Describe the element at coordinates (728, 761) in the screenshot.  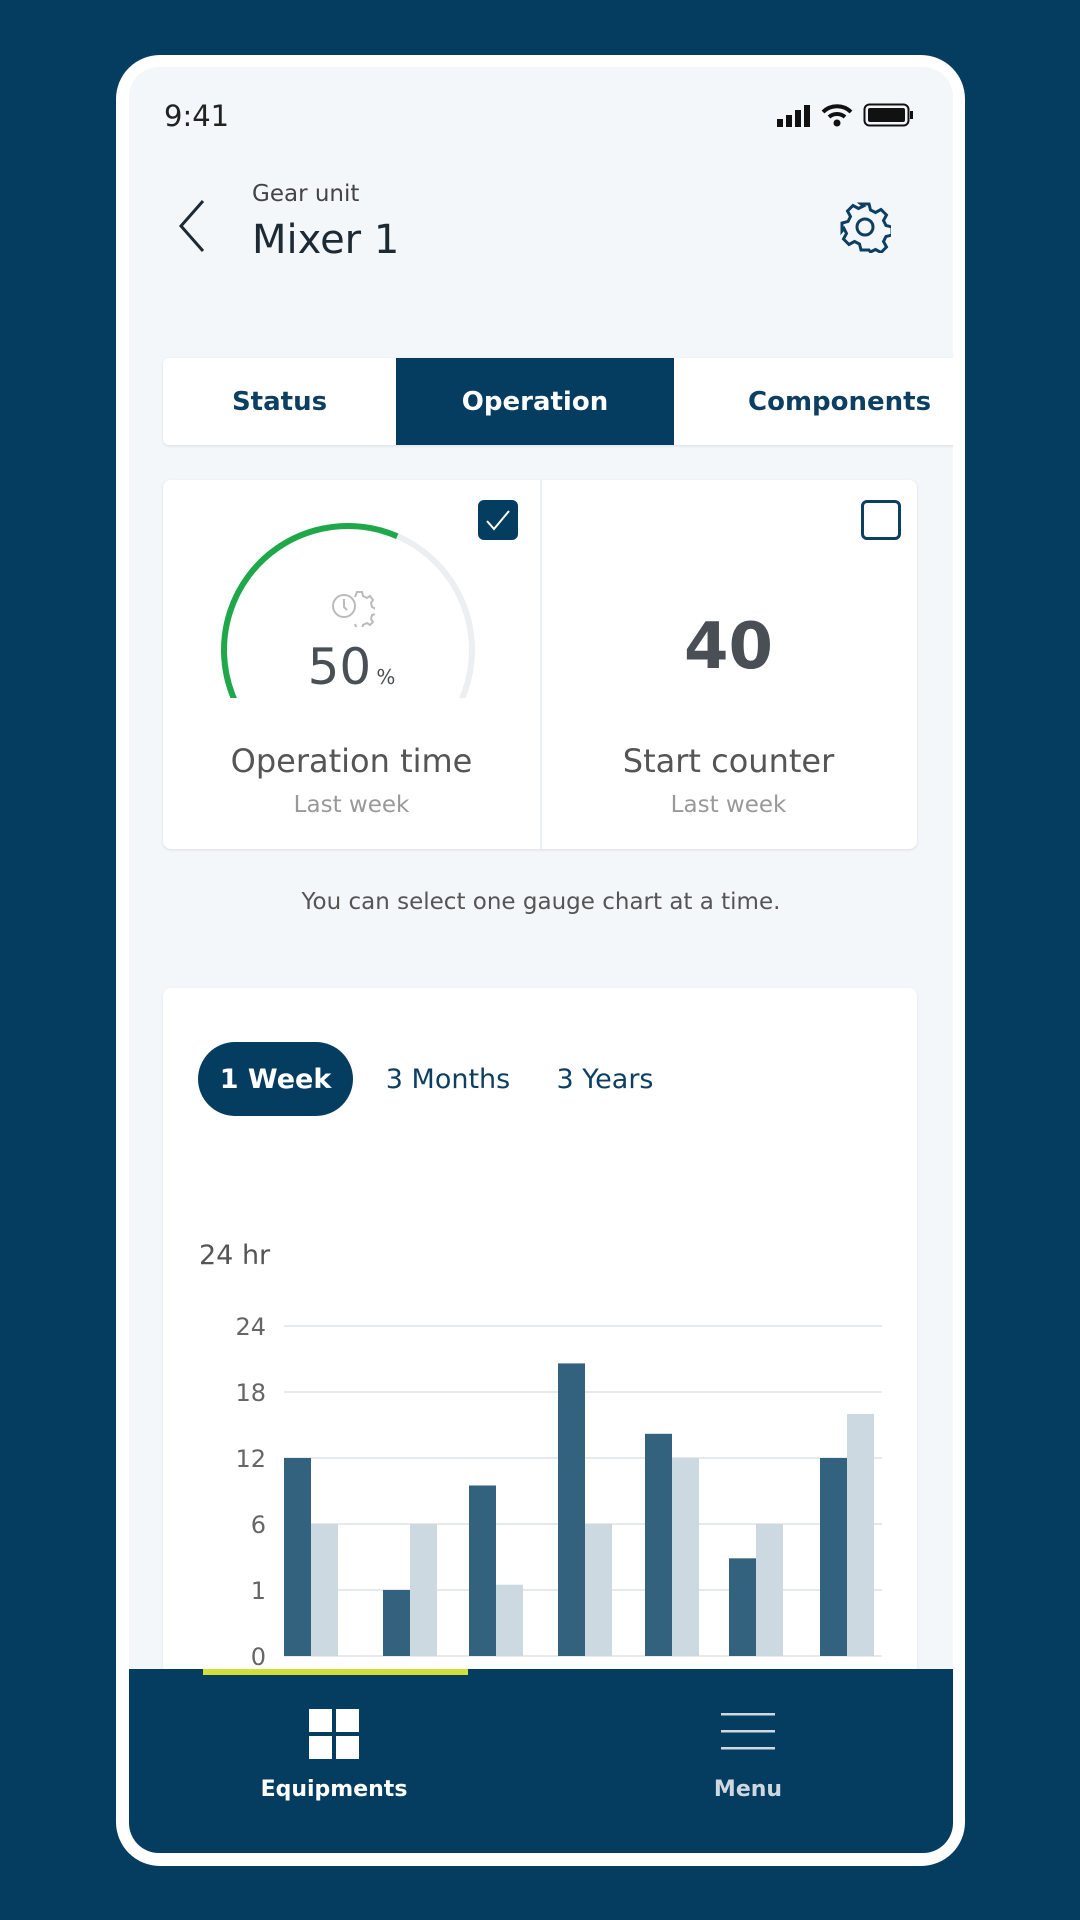
I see `start-counter-label: Start counter` at that location.